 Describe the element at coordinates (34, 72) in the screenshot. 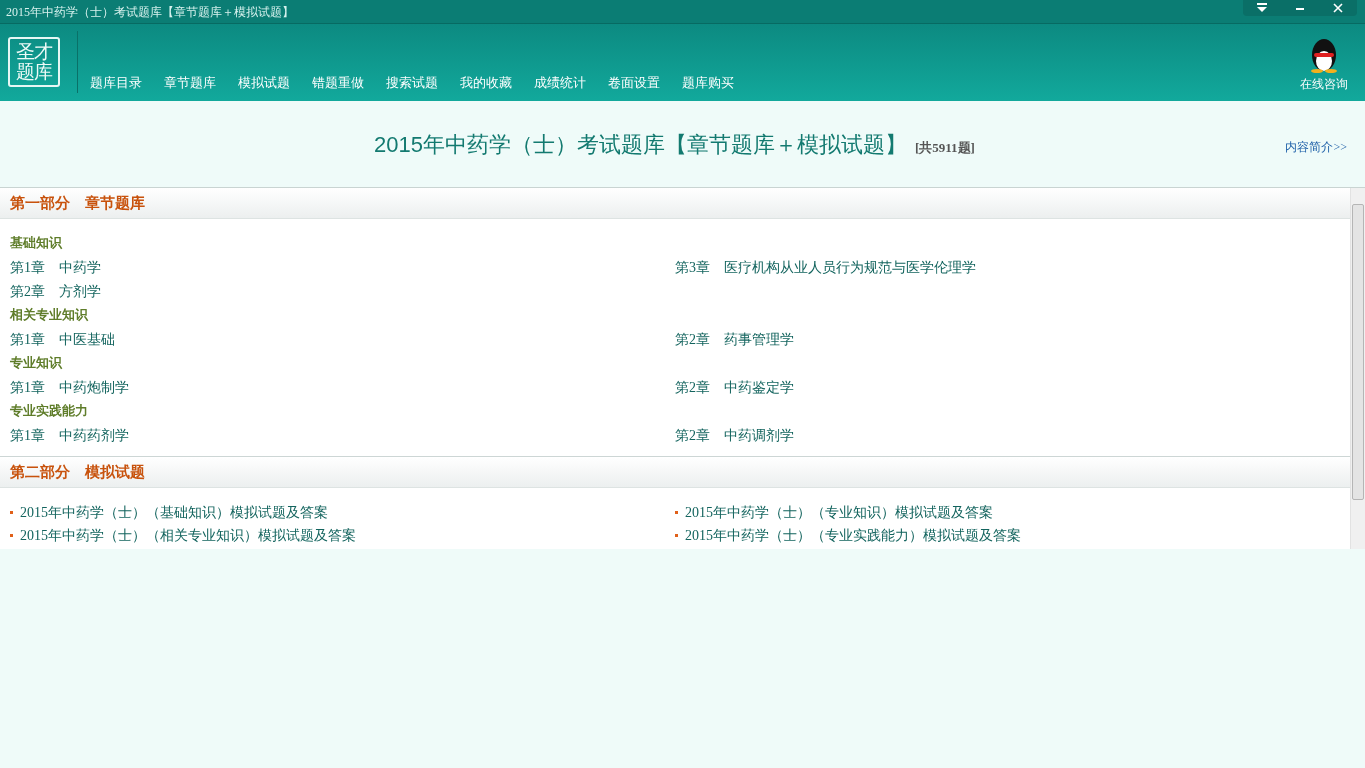

I see `logo-text: 题库` at that location.